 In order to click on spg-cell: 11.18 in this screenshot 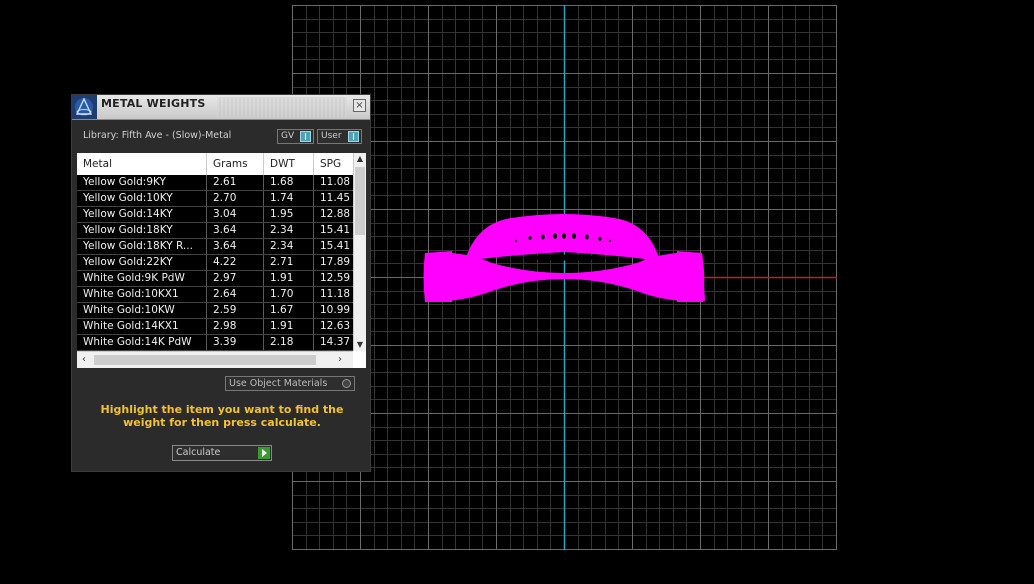, I will do `click(335, 294)`.